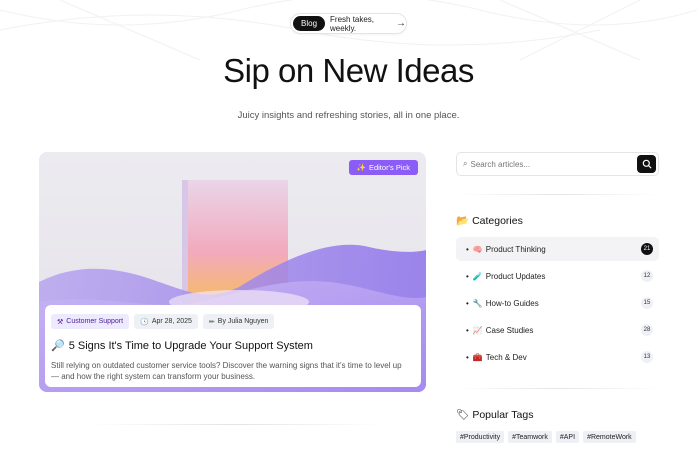 The width and height of the screenshot is (697, 450). What do you see at coordinates (477, 303) in the screenshot?
I see `wrench-icon: 🔧` at bounding box center [477, 303].